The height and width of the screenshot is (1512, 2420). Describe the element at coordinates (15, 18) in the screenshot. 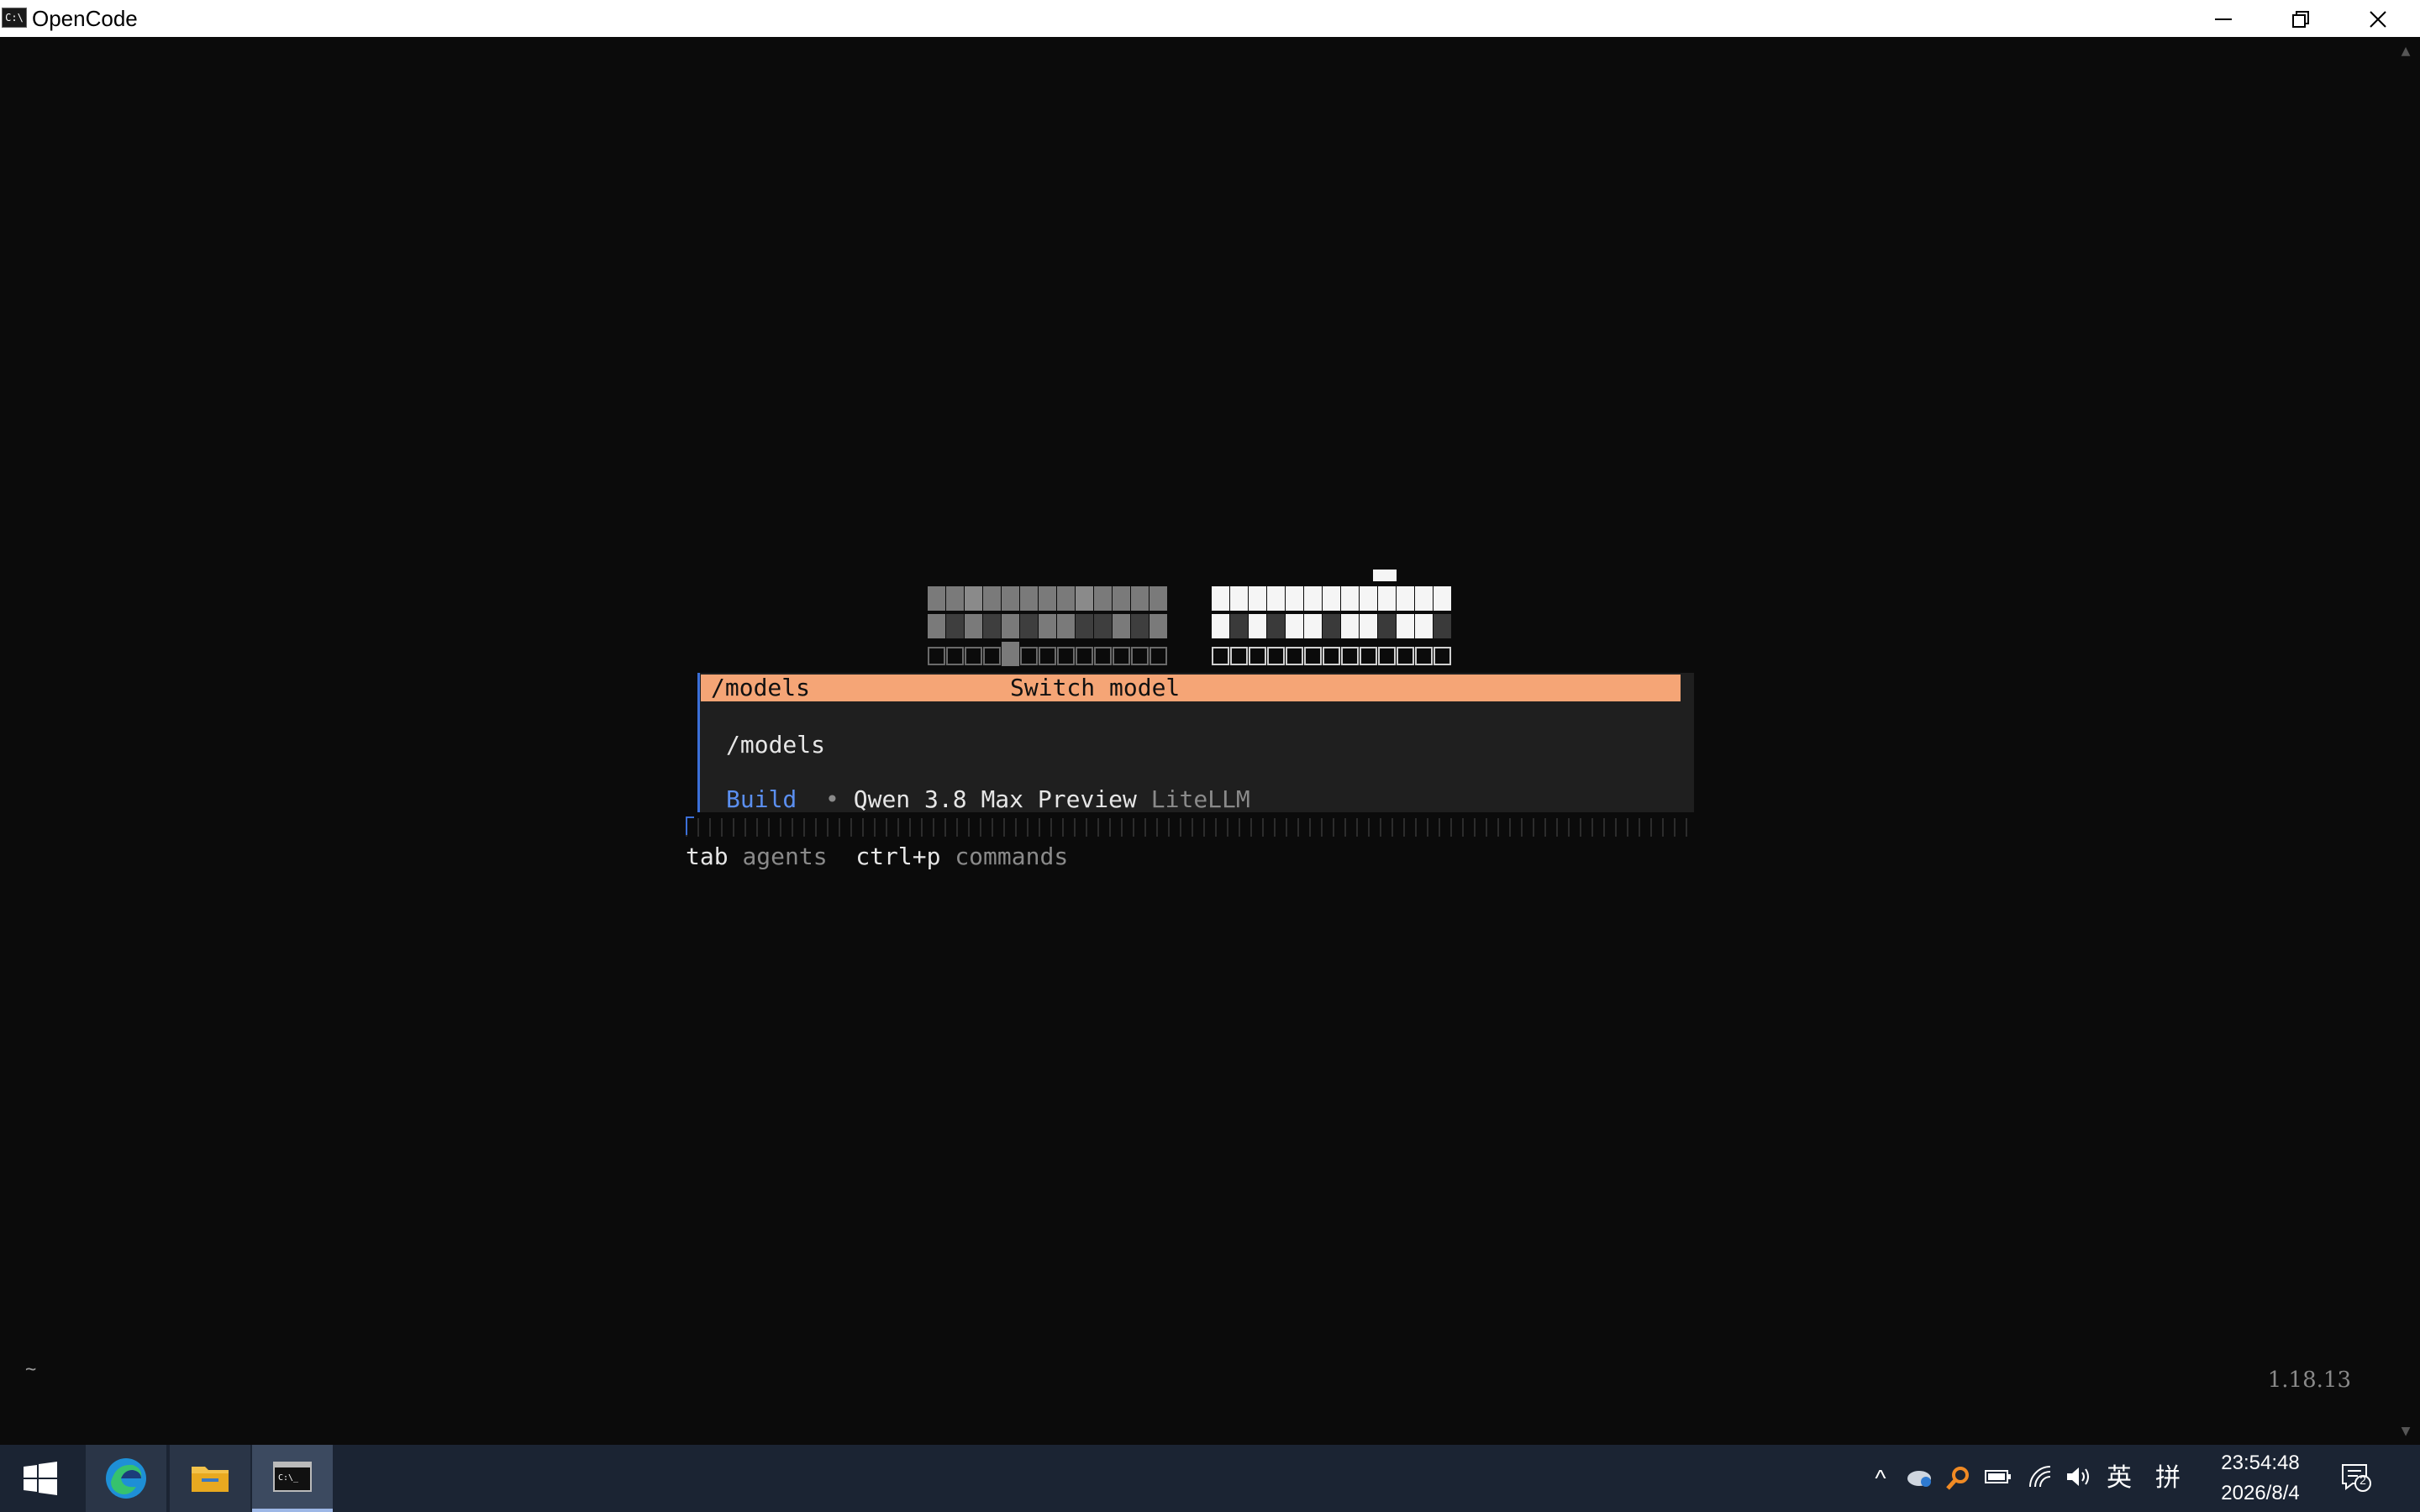

I see `terminal-app-icon: C:\` at that location.